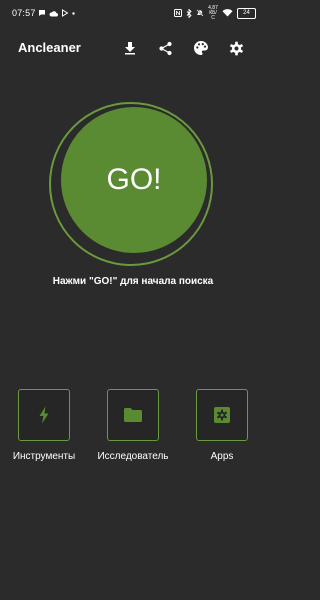 The width and height of the screenshot is (320, 600). What do you see at coordinates (73, 13) in the screenshot?
I see `dot-icon` at bounding box center [73, 13].